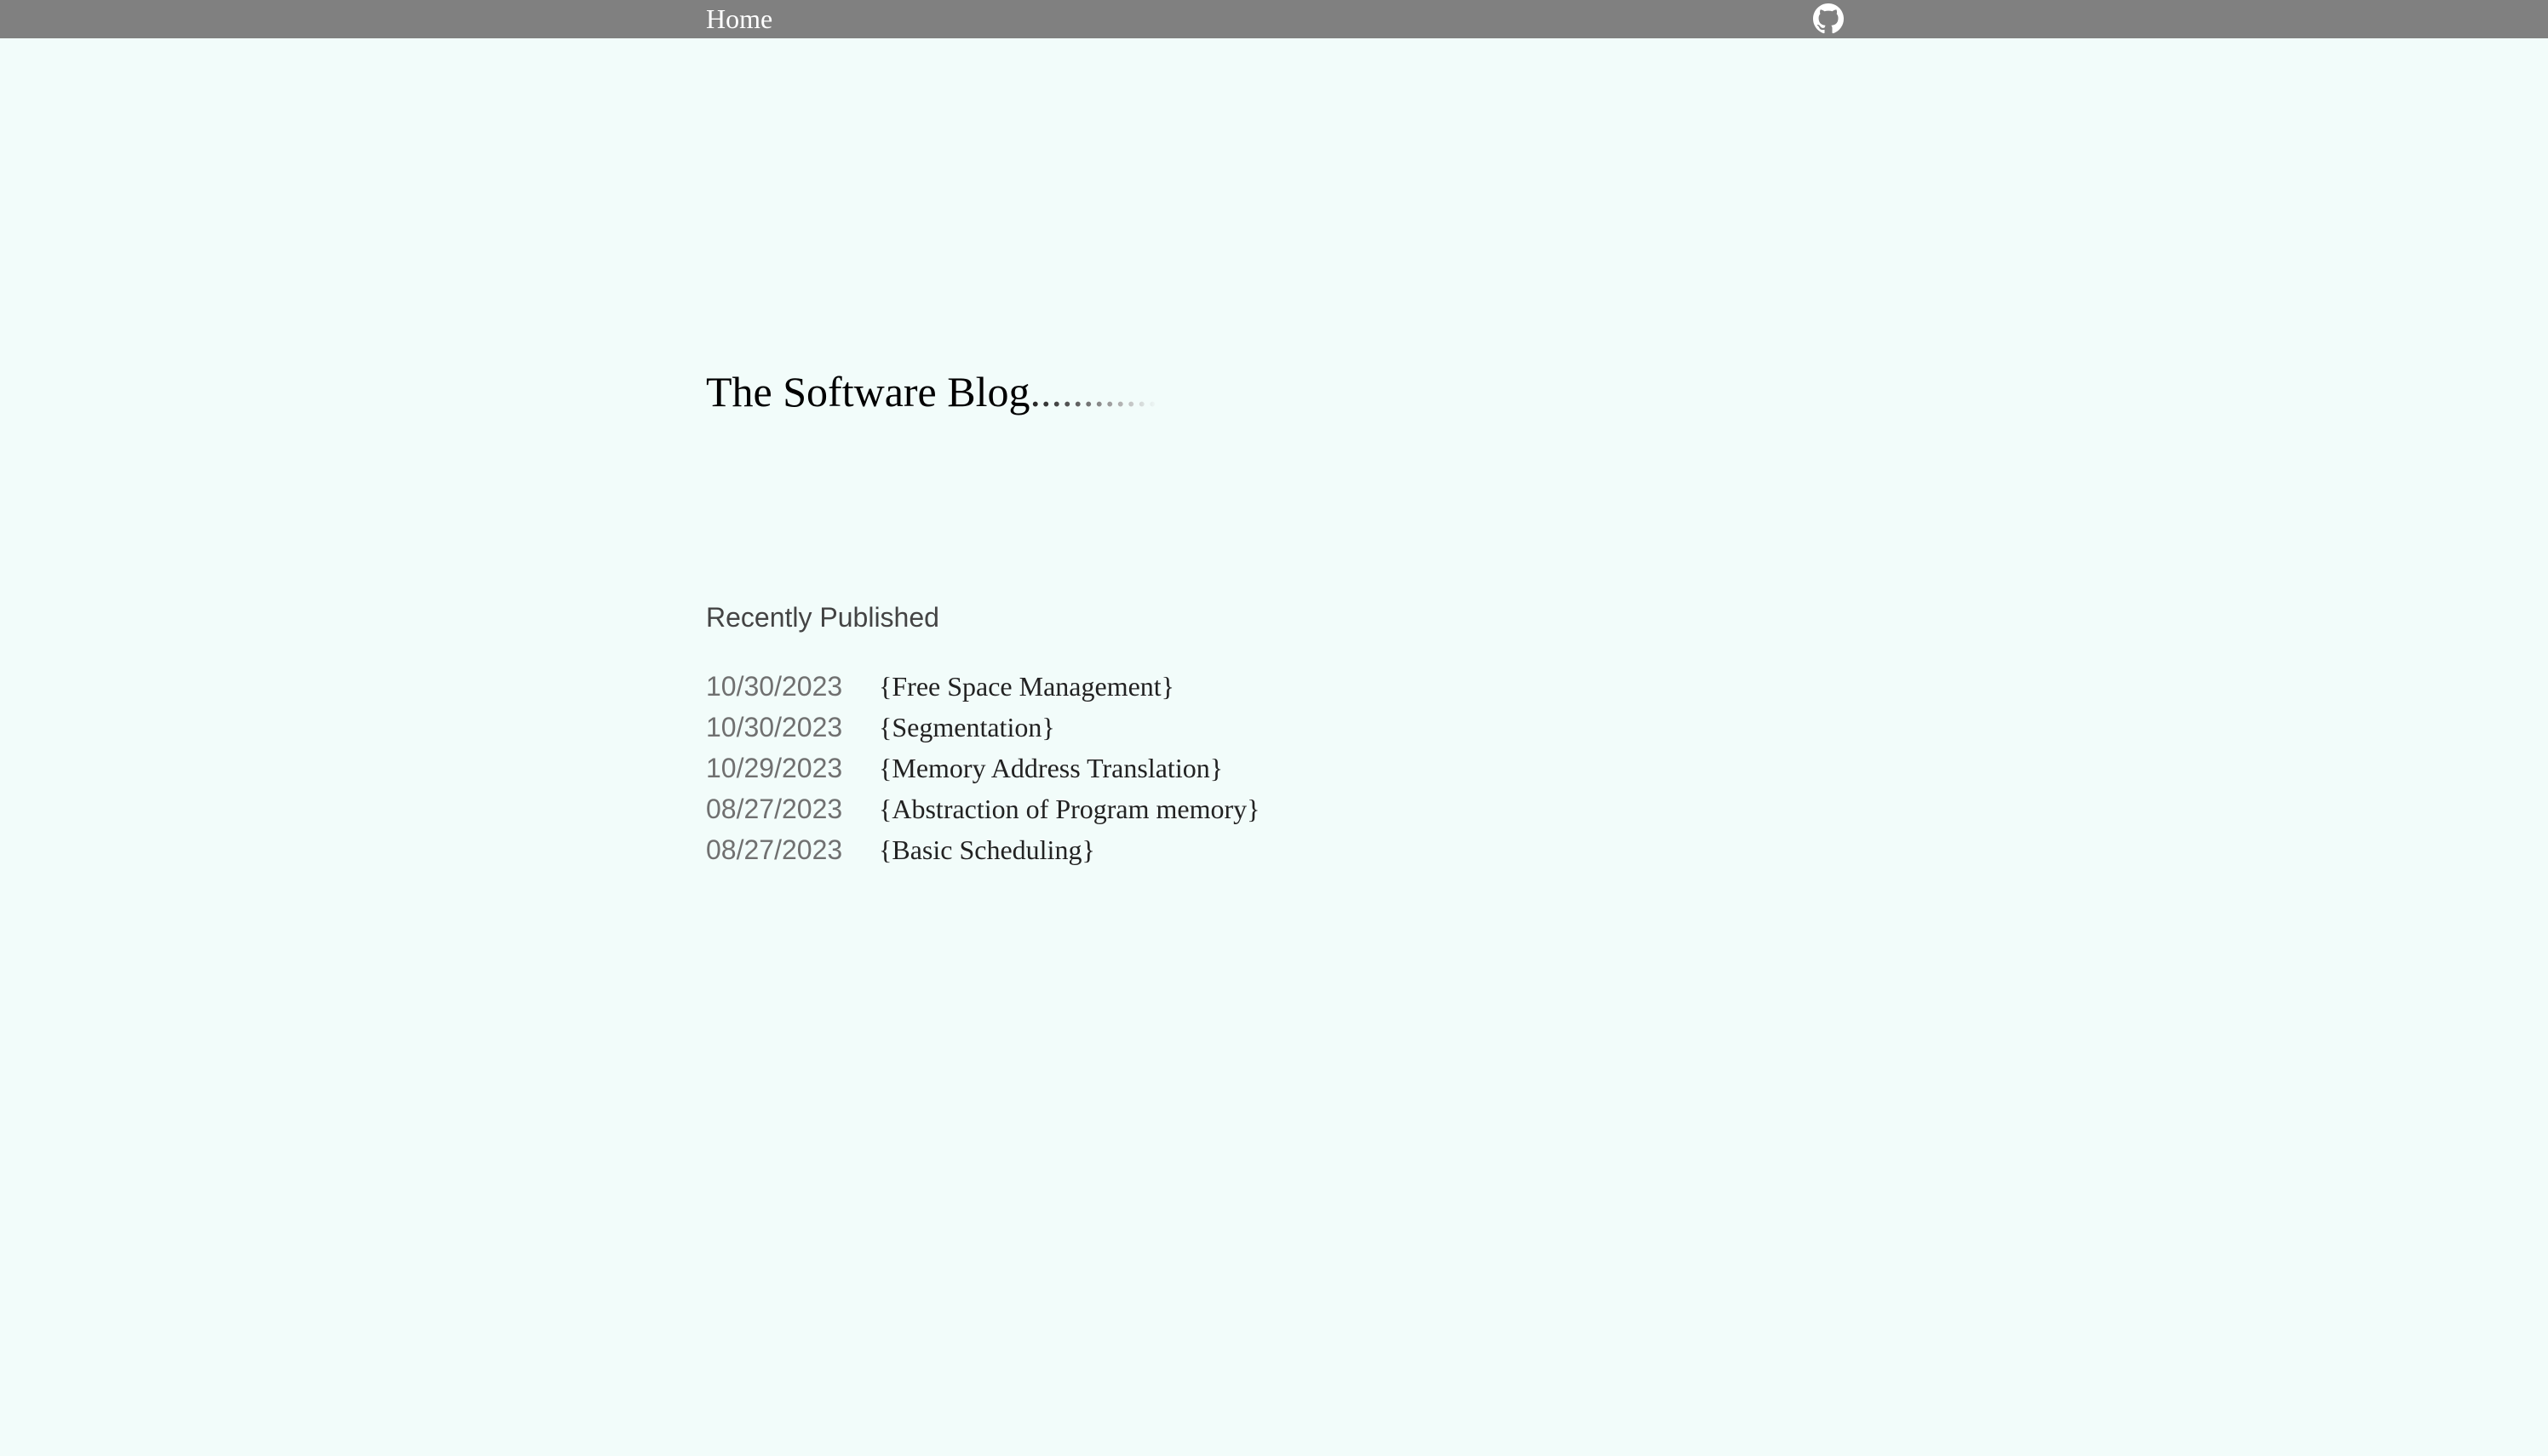 The height and width of the screenshot is (1456, 2548). Describe the element at coordinates (822, 617) in the screenshot. I see `recently-published-heading: Recently Published` at that location.